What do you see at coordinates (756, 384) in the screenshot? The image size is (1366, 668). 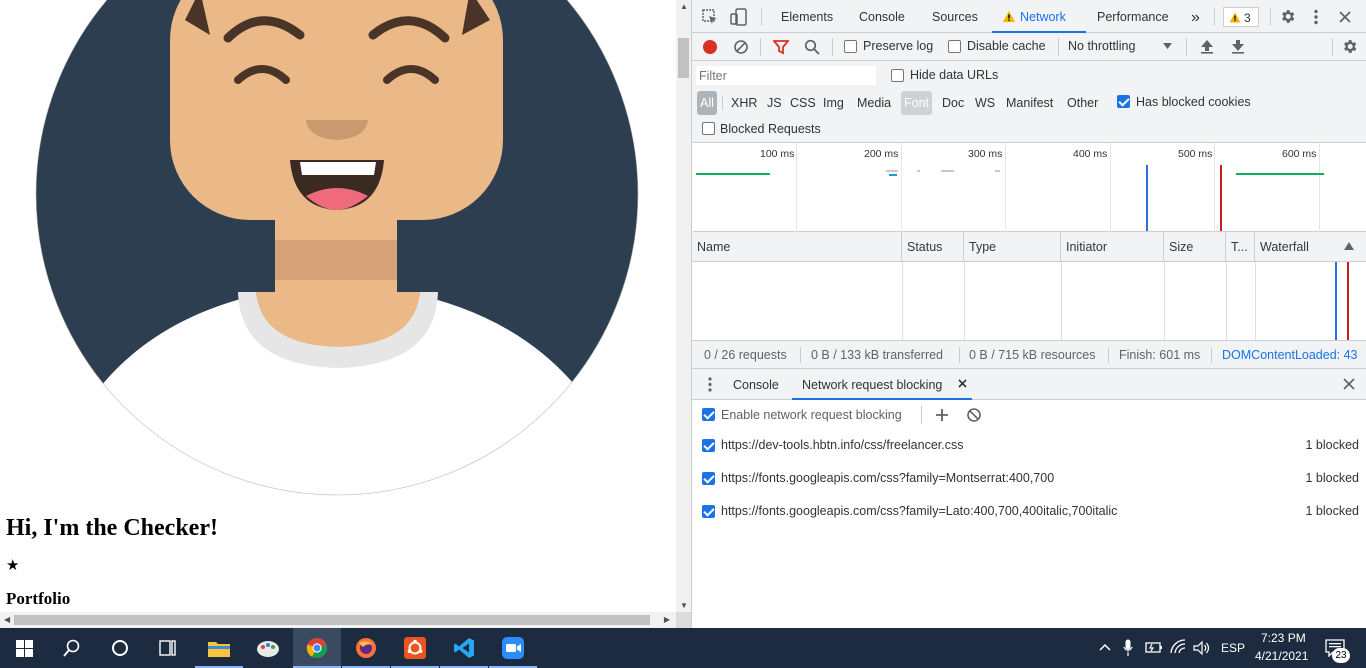 I see `drawer-tab-console: Console` at bounding box center [756, 384].